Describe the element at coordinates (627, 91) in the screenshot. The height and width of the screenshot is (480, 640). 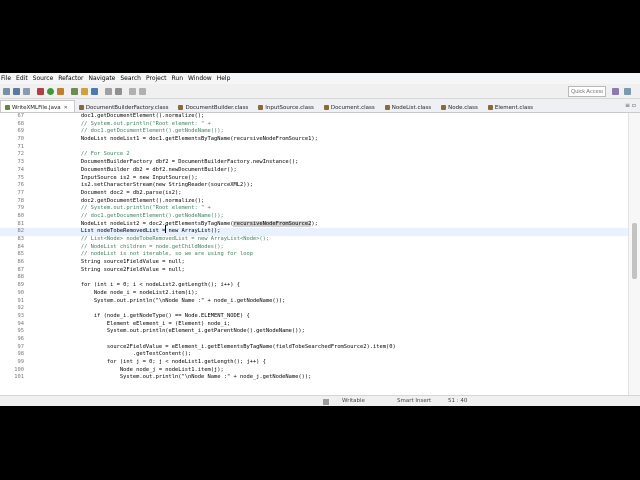
I see `java-perspective-icon` at that location.